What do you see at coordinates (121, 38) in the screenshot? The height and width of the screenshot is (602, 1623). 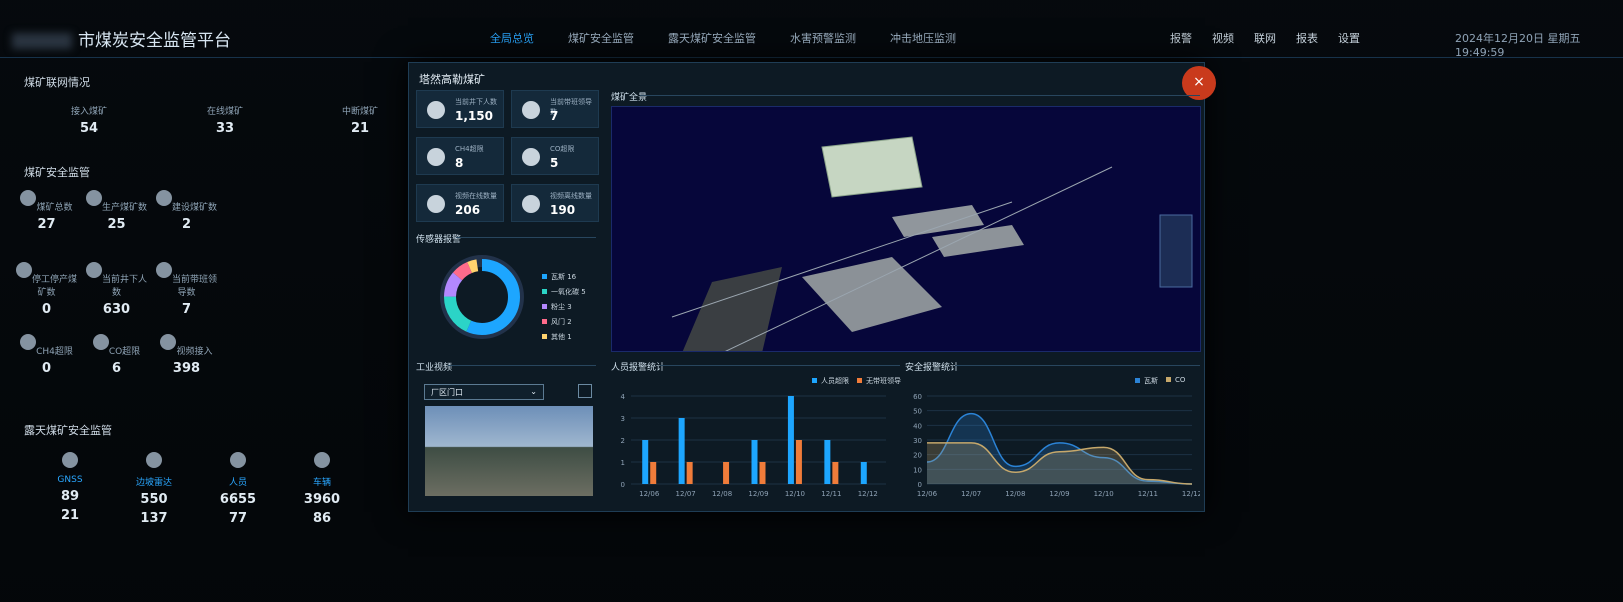 I see `brand-title: 市煤炭安全监管平台` at bounding box center [121, 38].